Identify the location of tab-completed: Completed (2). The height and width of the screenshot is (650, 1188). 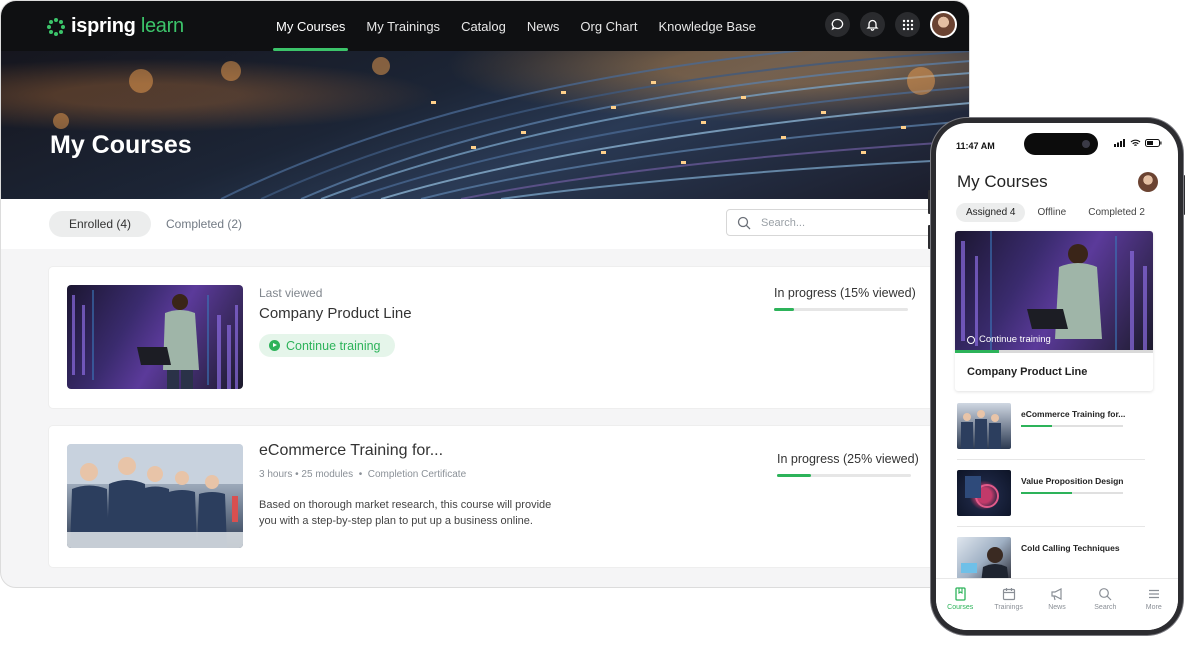
(204, 224).